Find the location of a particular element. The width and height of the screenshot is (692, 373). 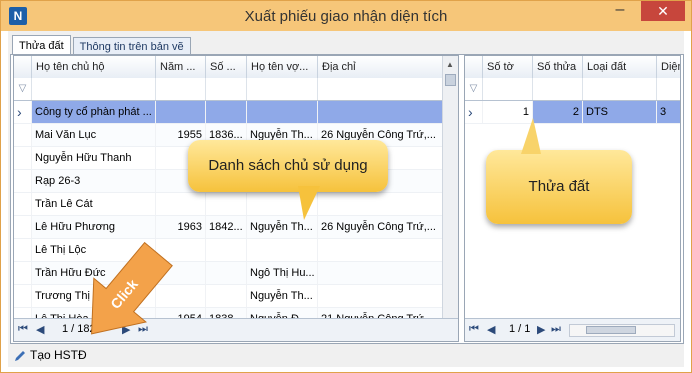

column-header: Địa chỉ is located at coordinates (381, 67).